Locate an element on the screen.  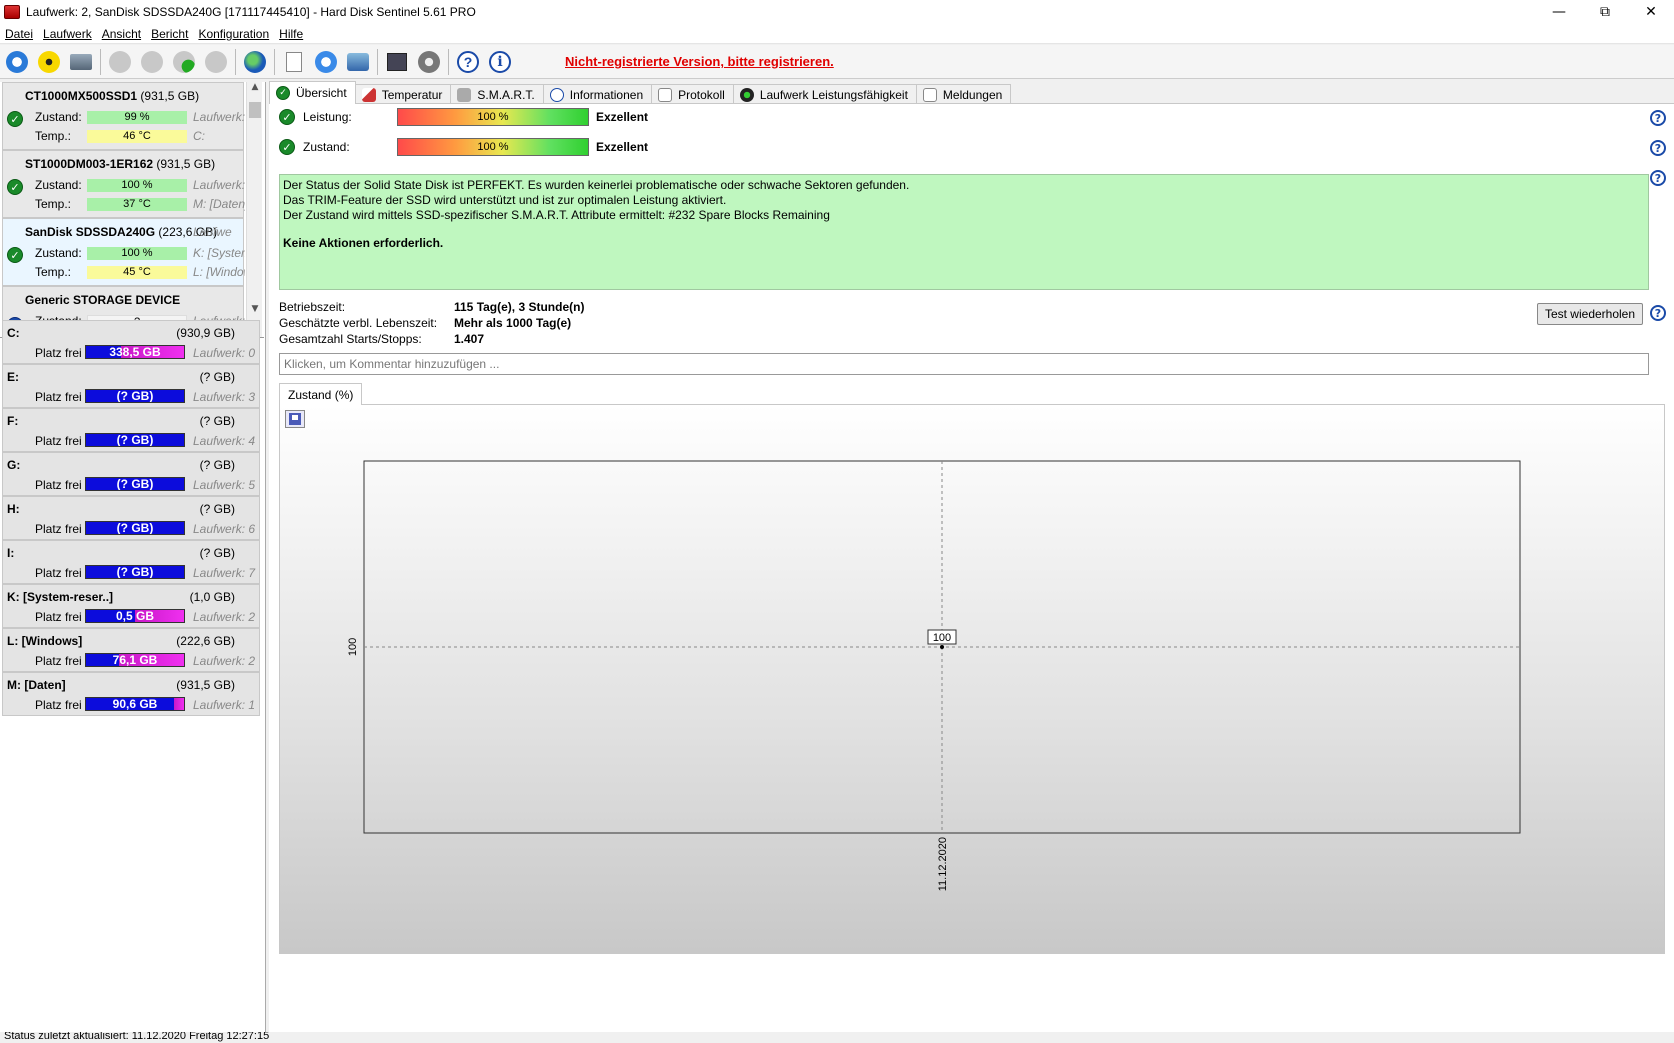
tab-protokoll: Protokoll is located at coordinates (692, 94).